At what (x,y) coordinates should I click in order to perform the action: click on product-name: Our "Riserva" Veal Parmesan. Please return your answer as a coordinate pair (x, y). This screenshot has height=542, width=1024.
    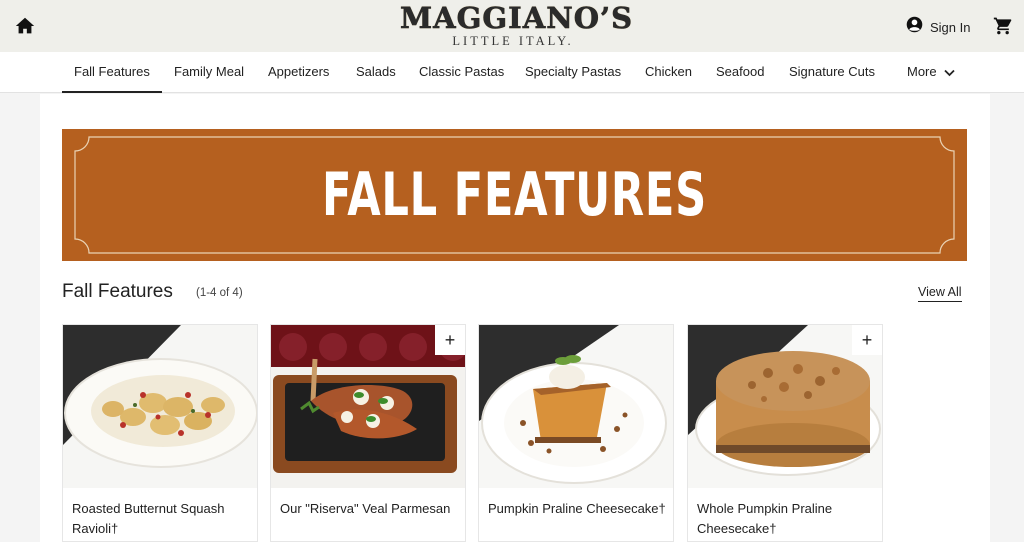
    Looking at the image, I should click on (365, 508).